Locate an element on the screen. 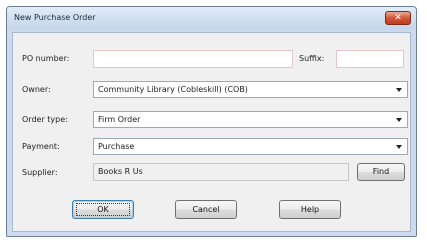 The height and width of the screenshot is (245, 427). focus-rectangle is located at coordinates (103, 209).